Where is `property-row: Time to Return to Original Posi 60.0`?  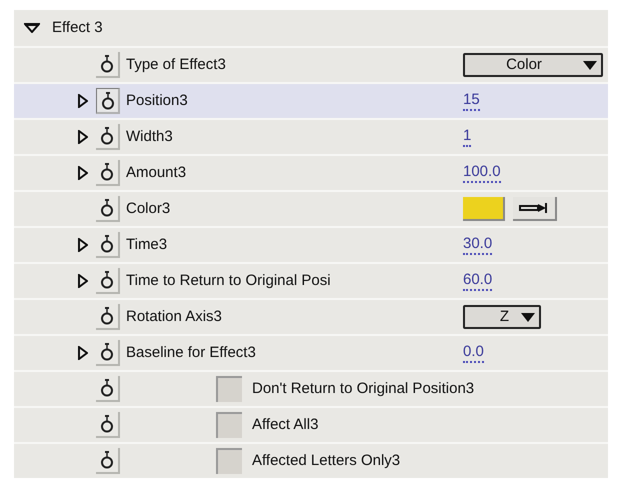 property-row: Time to Return to Original Posi 60.0 is located at coordinates (311, 280).